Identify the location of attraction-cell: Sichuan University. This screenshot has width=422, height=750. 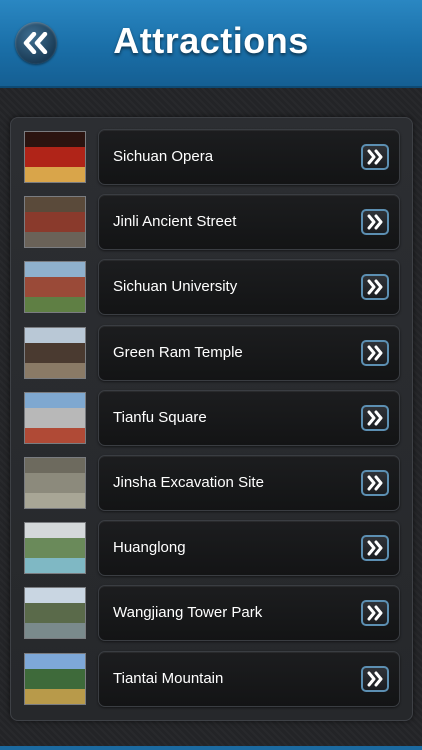
(249, 287).